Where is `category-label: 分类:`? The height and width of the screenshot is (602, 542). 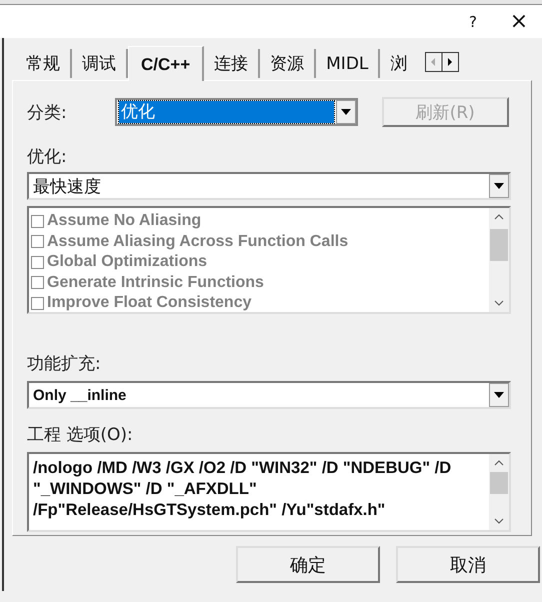
category-label: 分类: is located at coordinates (47, 113).